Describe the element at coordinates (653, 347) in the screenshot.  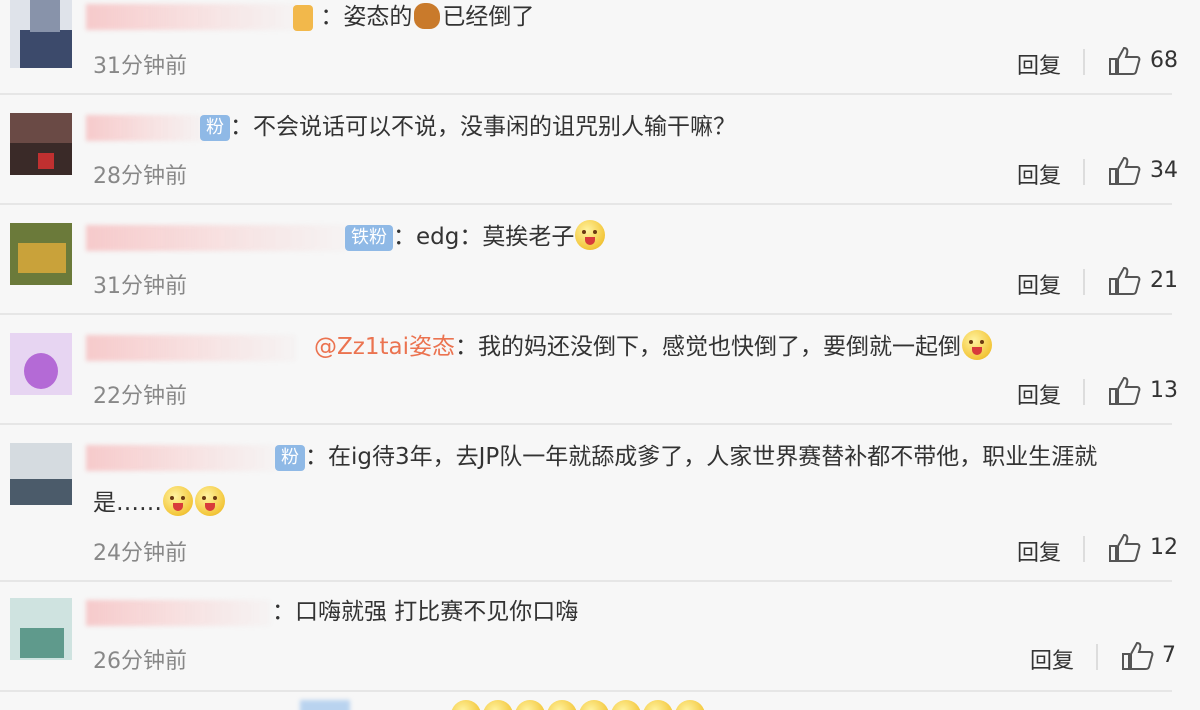
I see `comment-text: @Zz1tai姿态：我的妈还没倒下，感觉也快倒了，要倒就一起倒` at that location.